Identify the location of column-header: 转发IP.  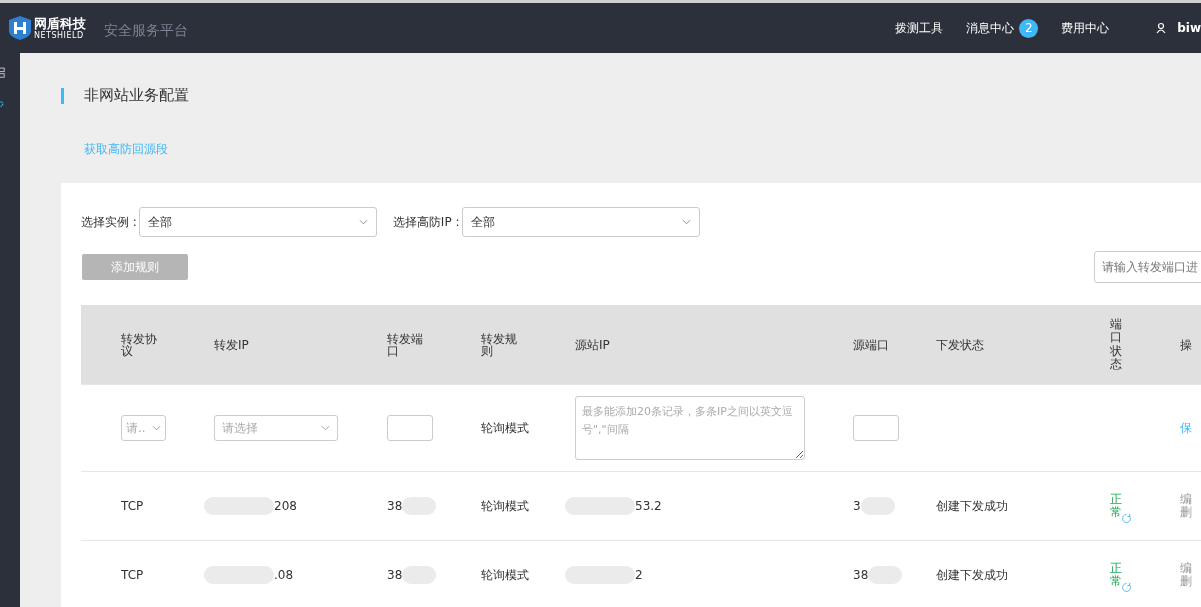
(231, 344).